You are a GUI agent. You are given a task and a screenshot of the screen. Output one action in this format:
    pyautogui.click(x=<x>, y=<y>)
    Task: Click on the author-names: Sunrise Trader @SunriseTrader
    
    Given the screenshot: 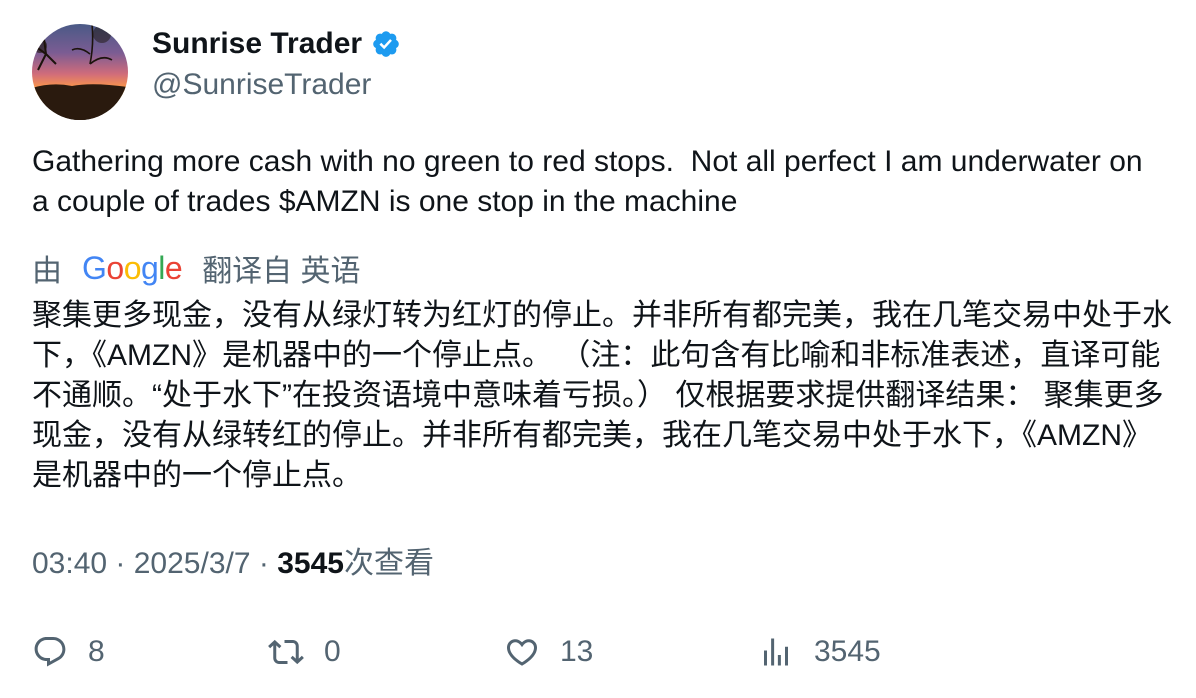 What is the action you would take?
    pyautogui.click(x=276, y=65)
    